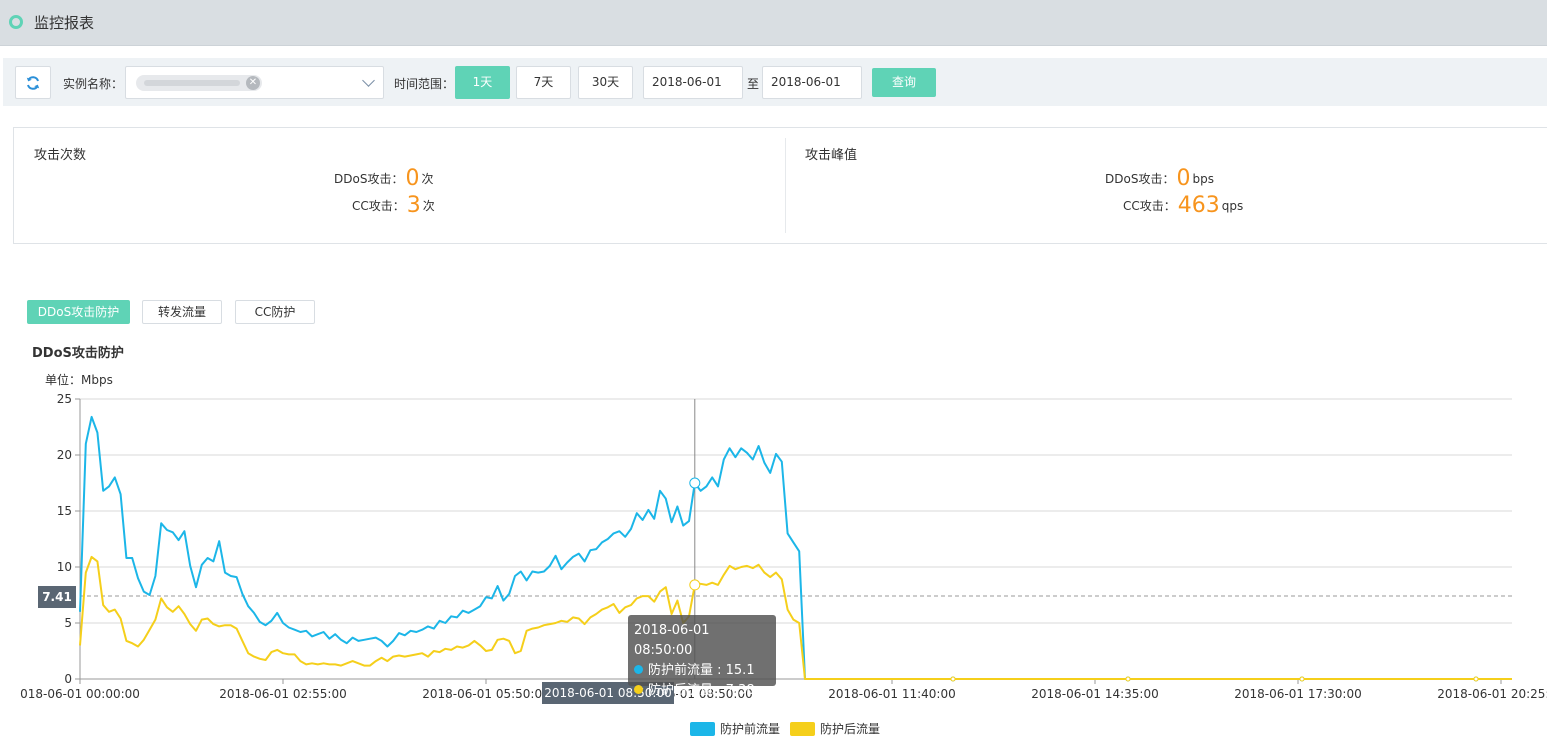 This screenshot has width=1547, height=750. I want to click on end-date-input: 2018-06-01, so click(812, 82).